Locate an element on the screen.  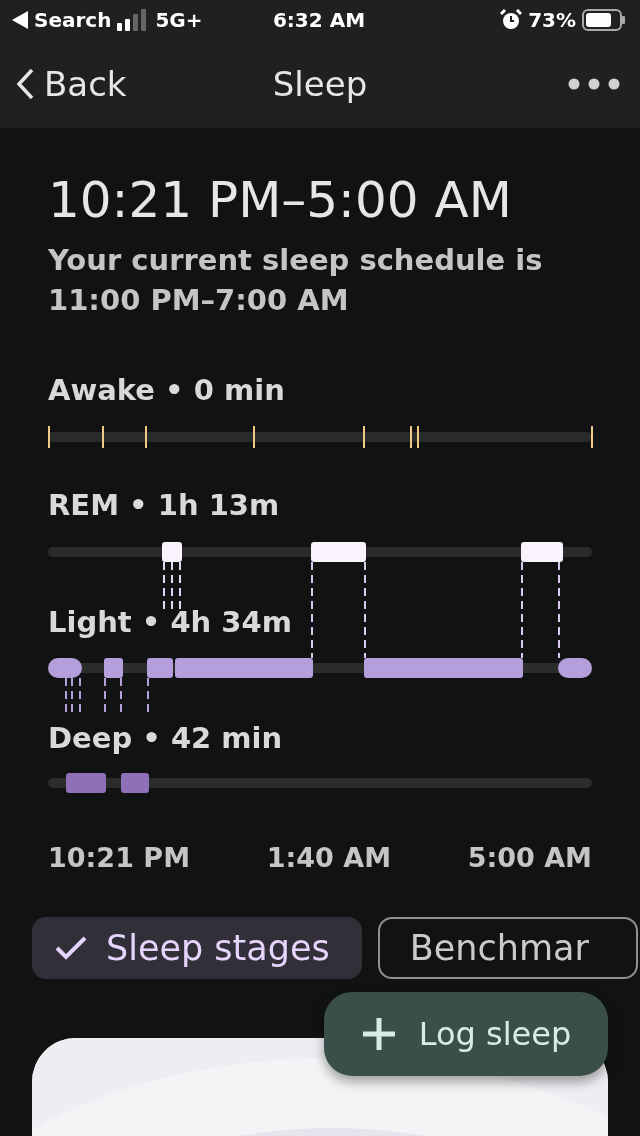
network-label: 5G+ is located at coordinates (179, 20).